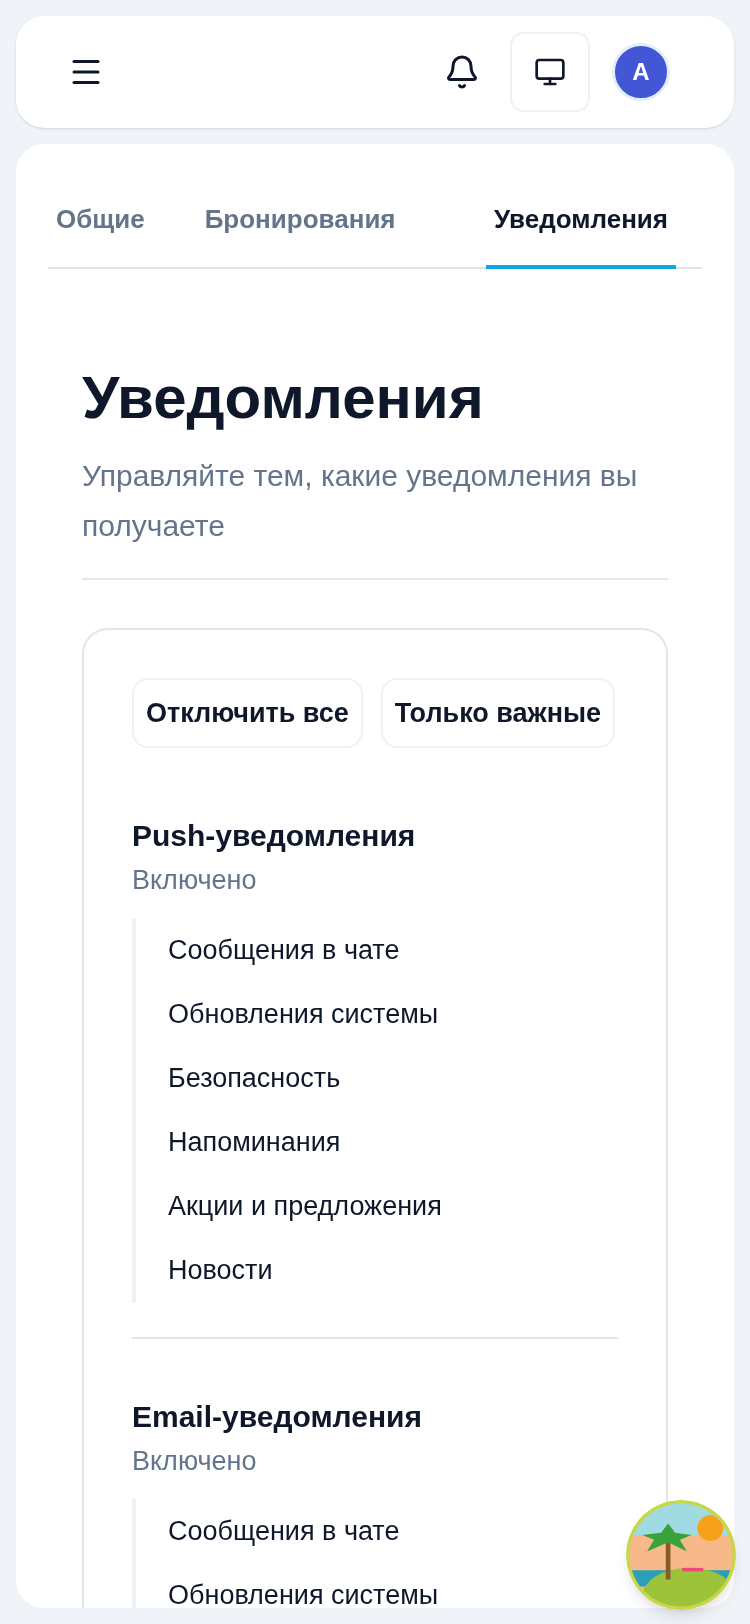 This screenshot has width=750, height=1624. I want to click on monitor-icon, so click(550, 72).